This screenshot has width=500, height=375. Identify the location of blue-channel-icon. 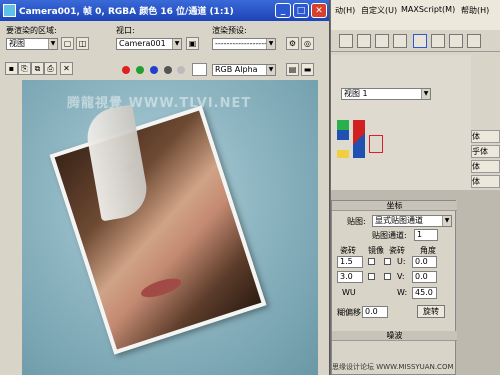
(154, 70).